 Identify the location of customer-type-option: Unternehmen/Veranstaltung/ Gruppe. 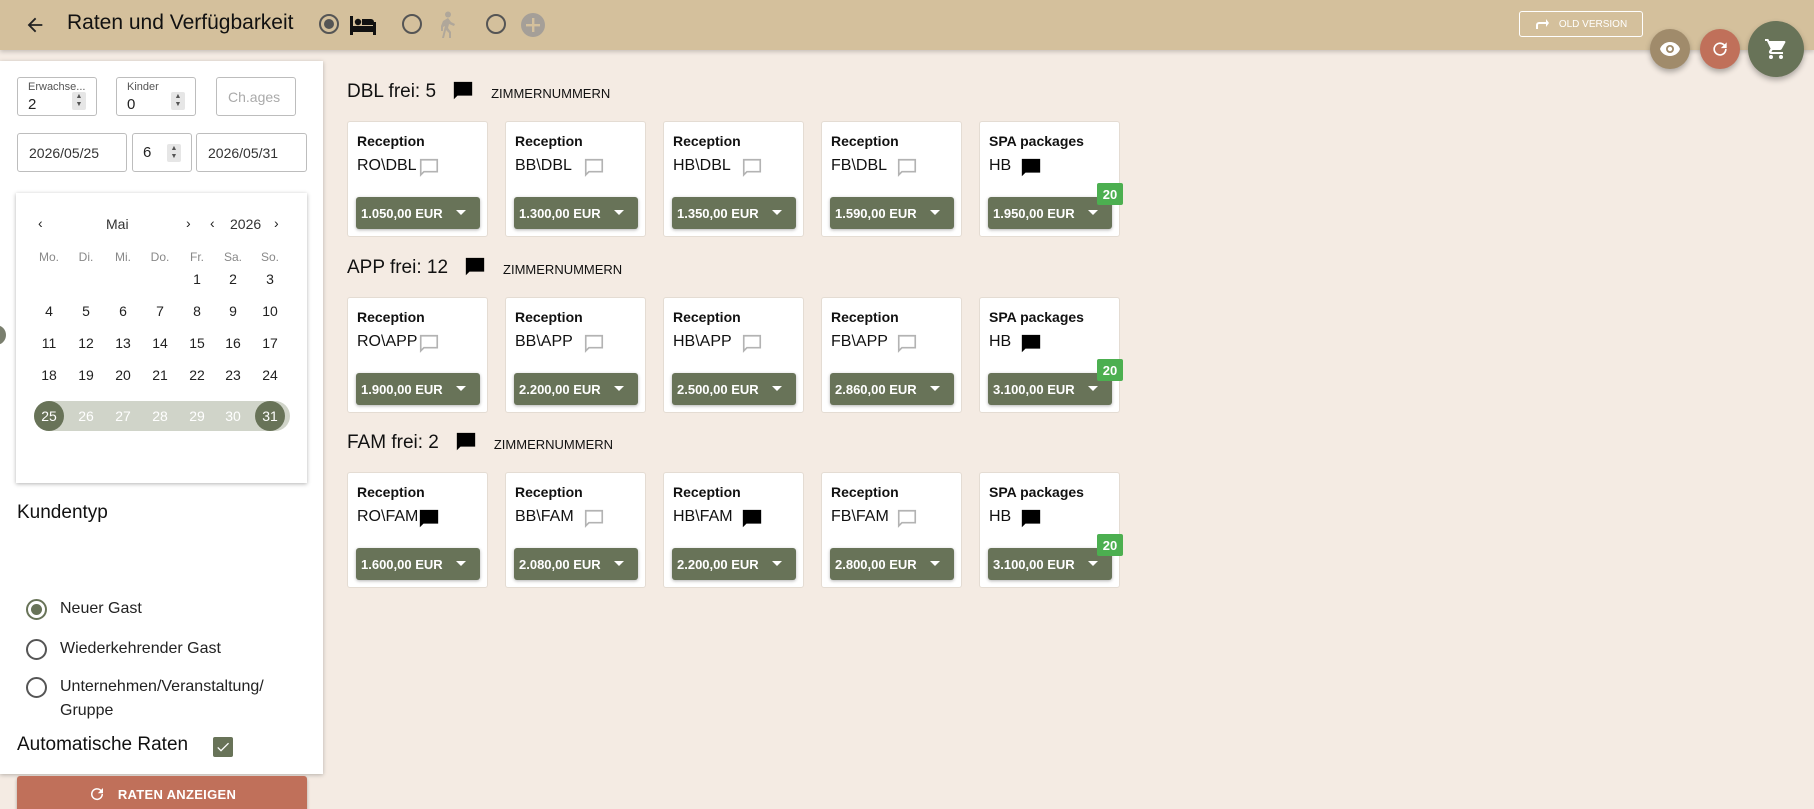
(145, 699).